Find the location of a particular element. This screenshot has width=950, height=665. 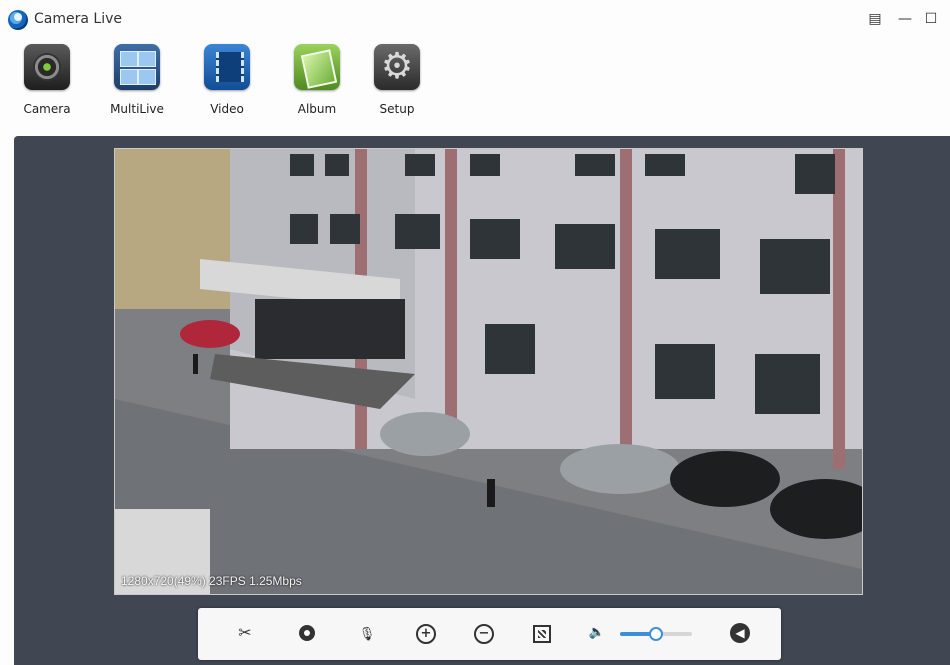

volume-button: 🔈 is located at coordinates (597, 633).